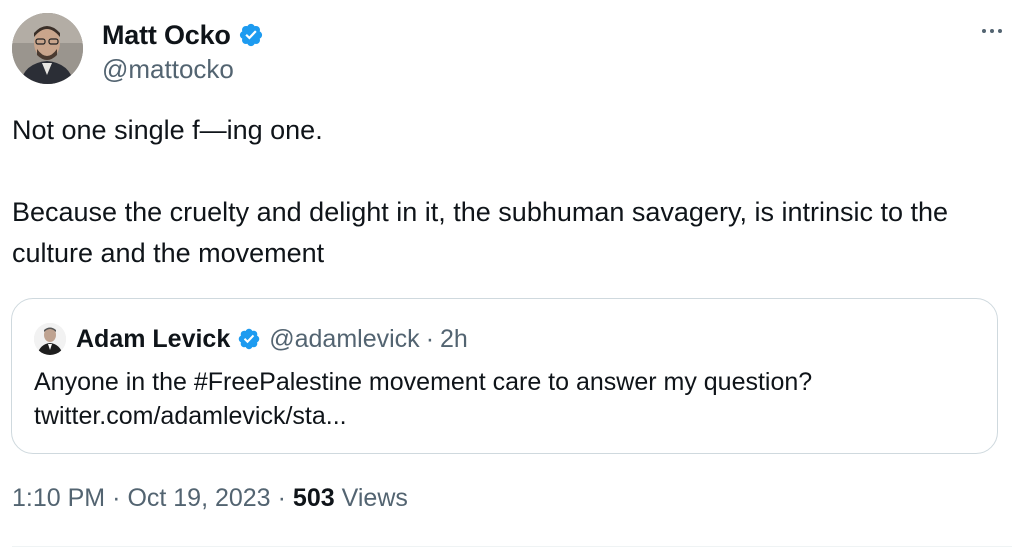 The height and width of the screenshot is (549, 1024). What do you see at coordinates (183, 69) in the screenshot?
I see `author-handle: @mattocko` at bounding box center [183, 69].